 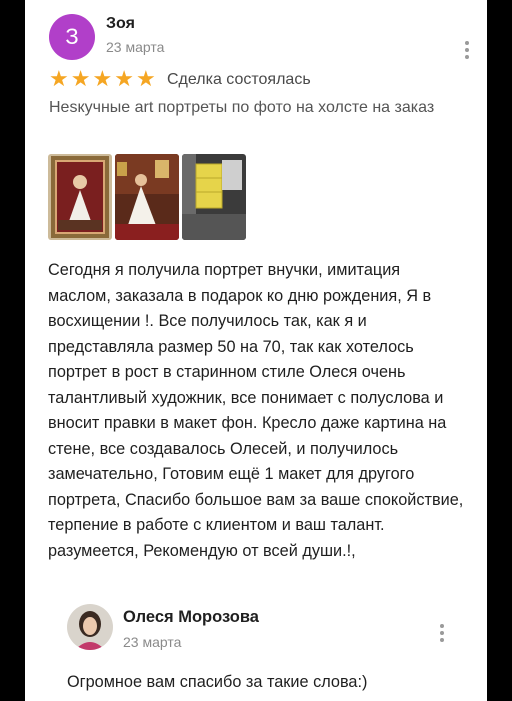 What do you see at coordinates (152, 642) in the screenshot?
I see `reply-date: 23 марта` at bounding box center [152, 642].